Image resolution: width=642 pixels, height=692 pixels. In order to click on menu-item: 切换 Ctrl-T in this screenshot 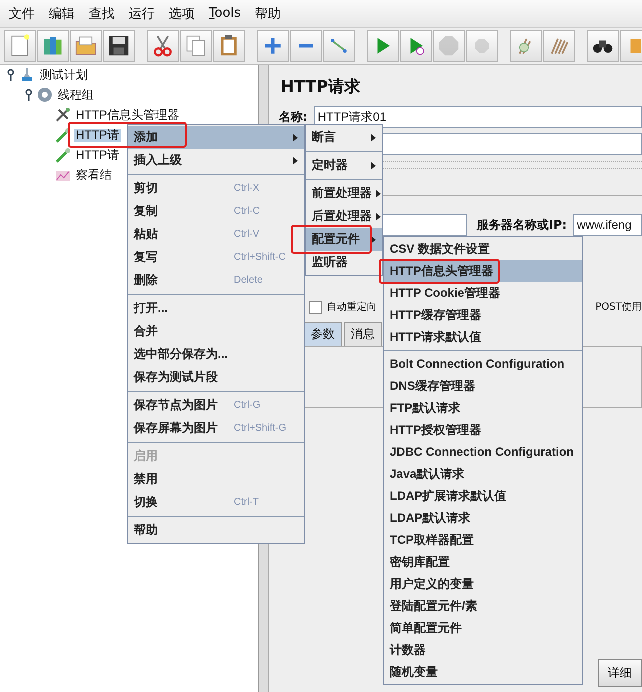, I will do `click(216, 502)`.